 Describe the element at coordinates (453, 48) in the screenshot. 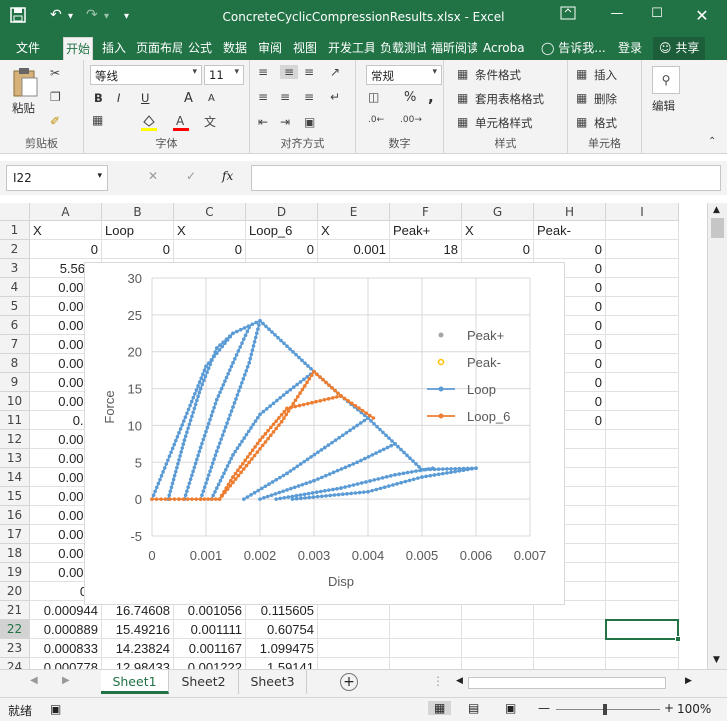

I see `tab-foxit-reader: 福昕阅读` at that location.